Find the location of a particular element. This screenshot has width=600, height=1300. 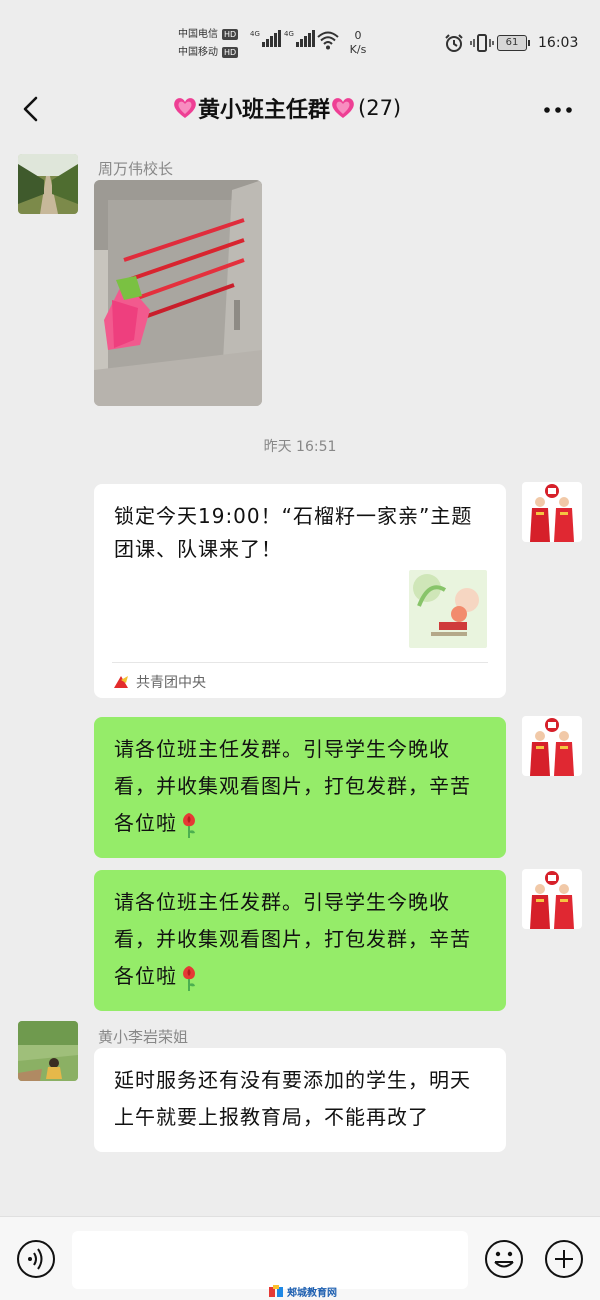

sender-name: 黄小李岩荣姐 is located at coordinates (143, 1037).